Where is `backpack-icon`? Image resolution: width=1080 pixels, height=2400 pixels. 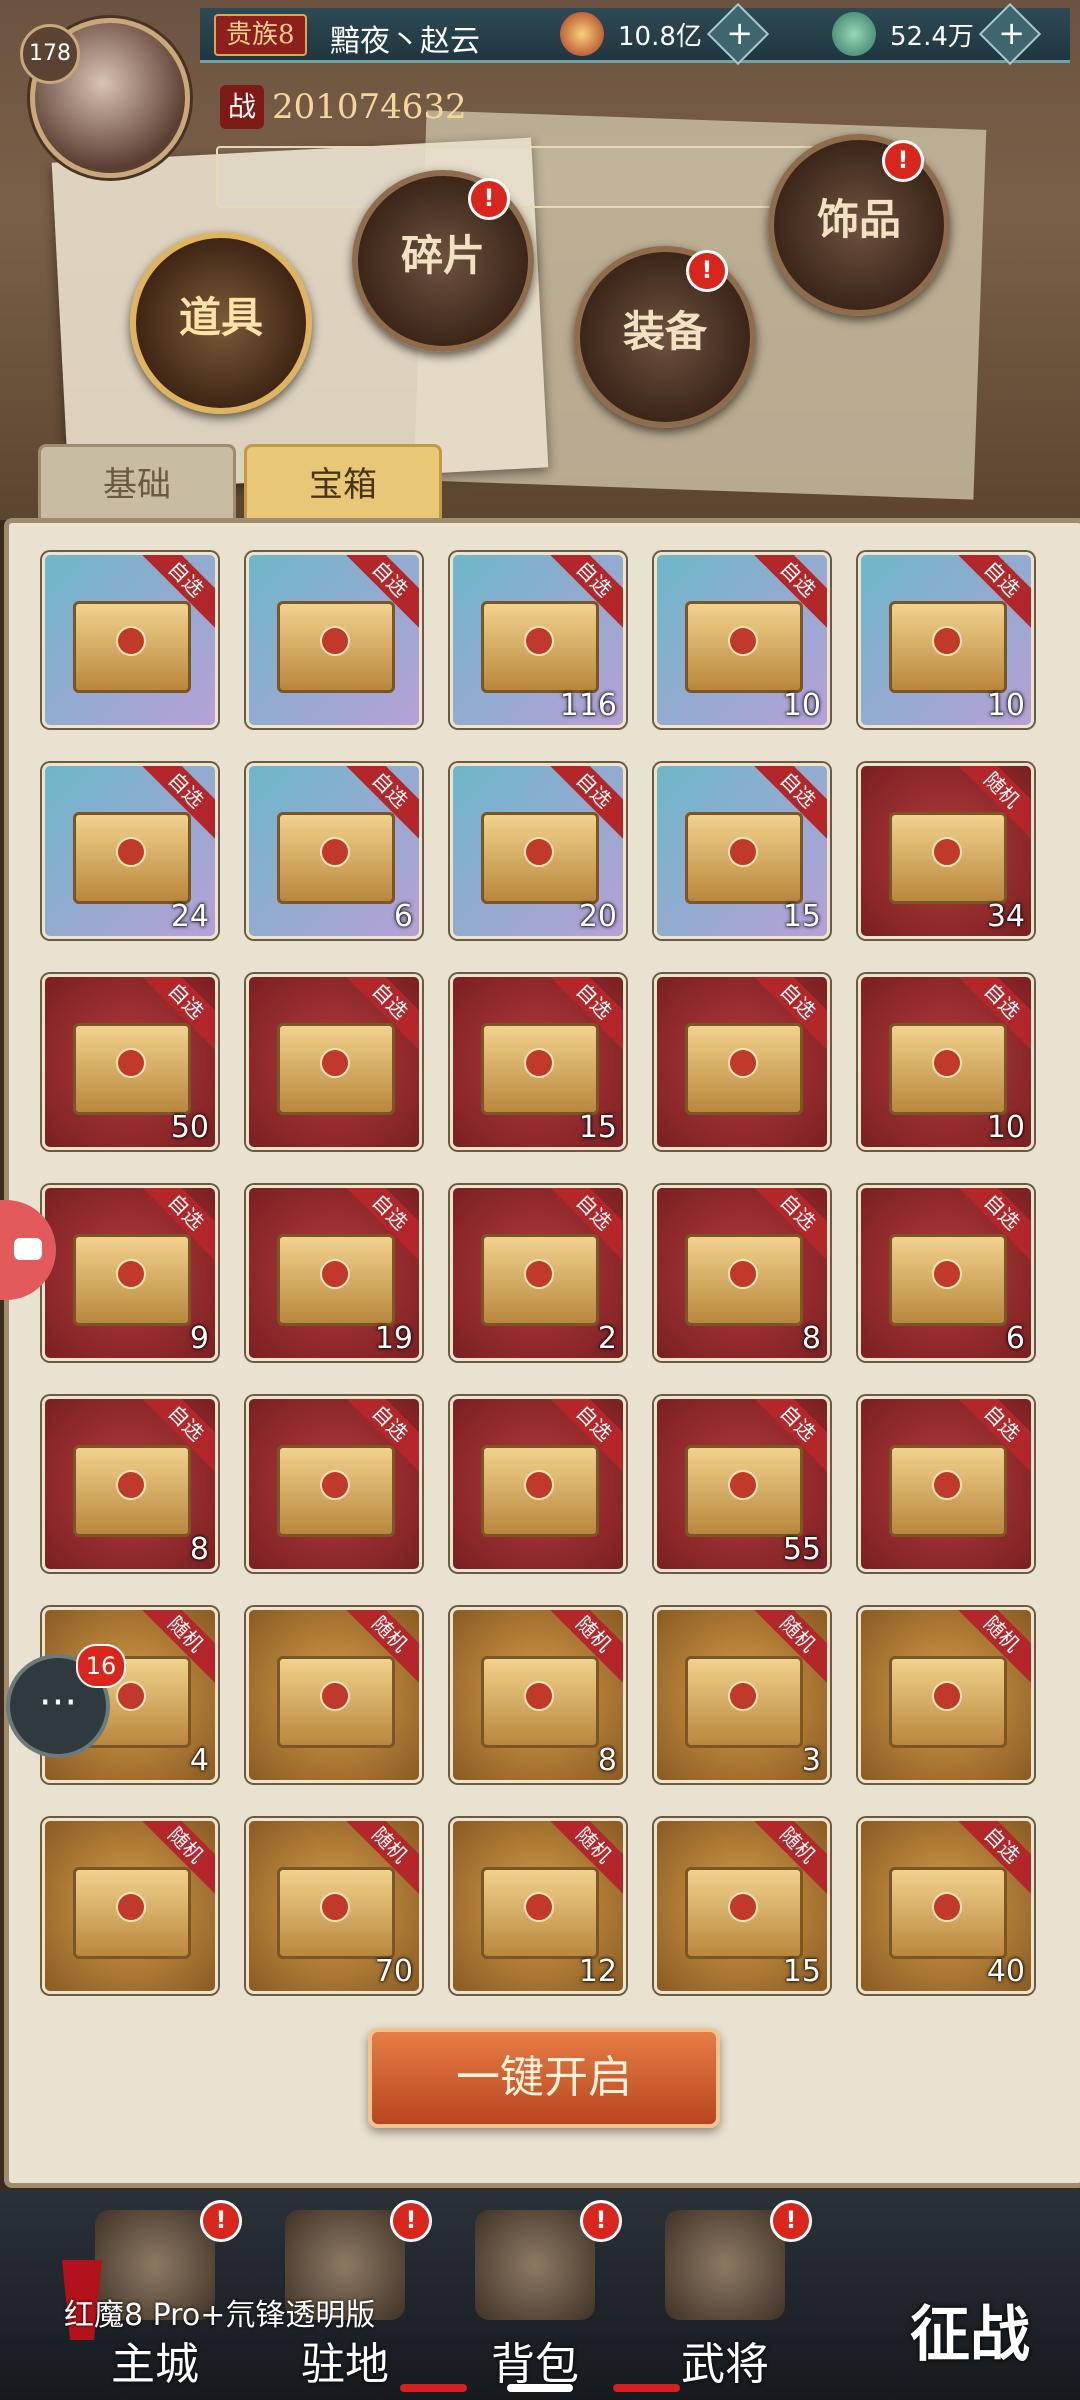 backpack-icon is located at coordinates (535, 2265).